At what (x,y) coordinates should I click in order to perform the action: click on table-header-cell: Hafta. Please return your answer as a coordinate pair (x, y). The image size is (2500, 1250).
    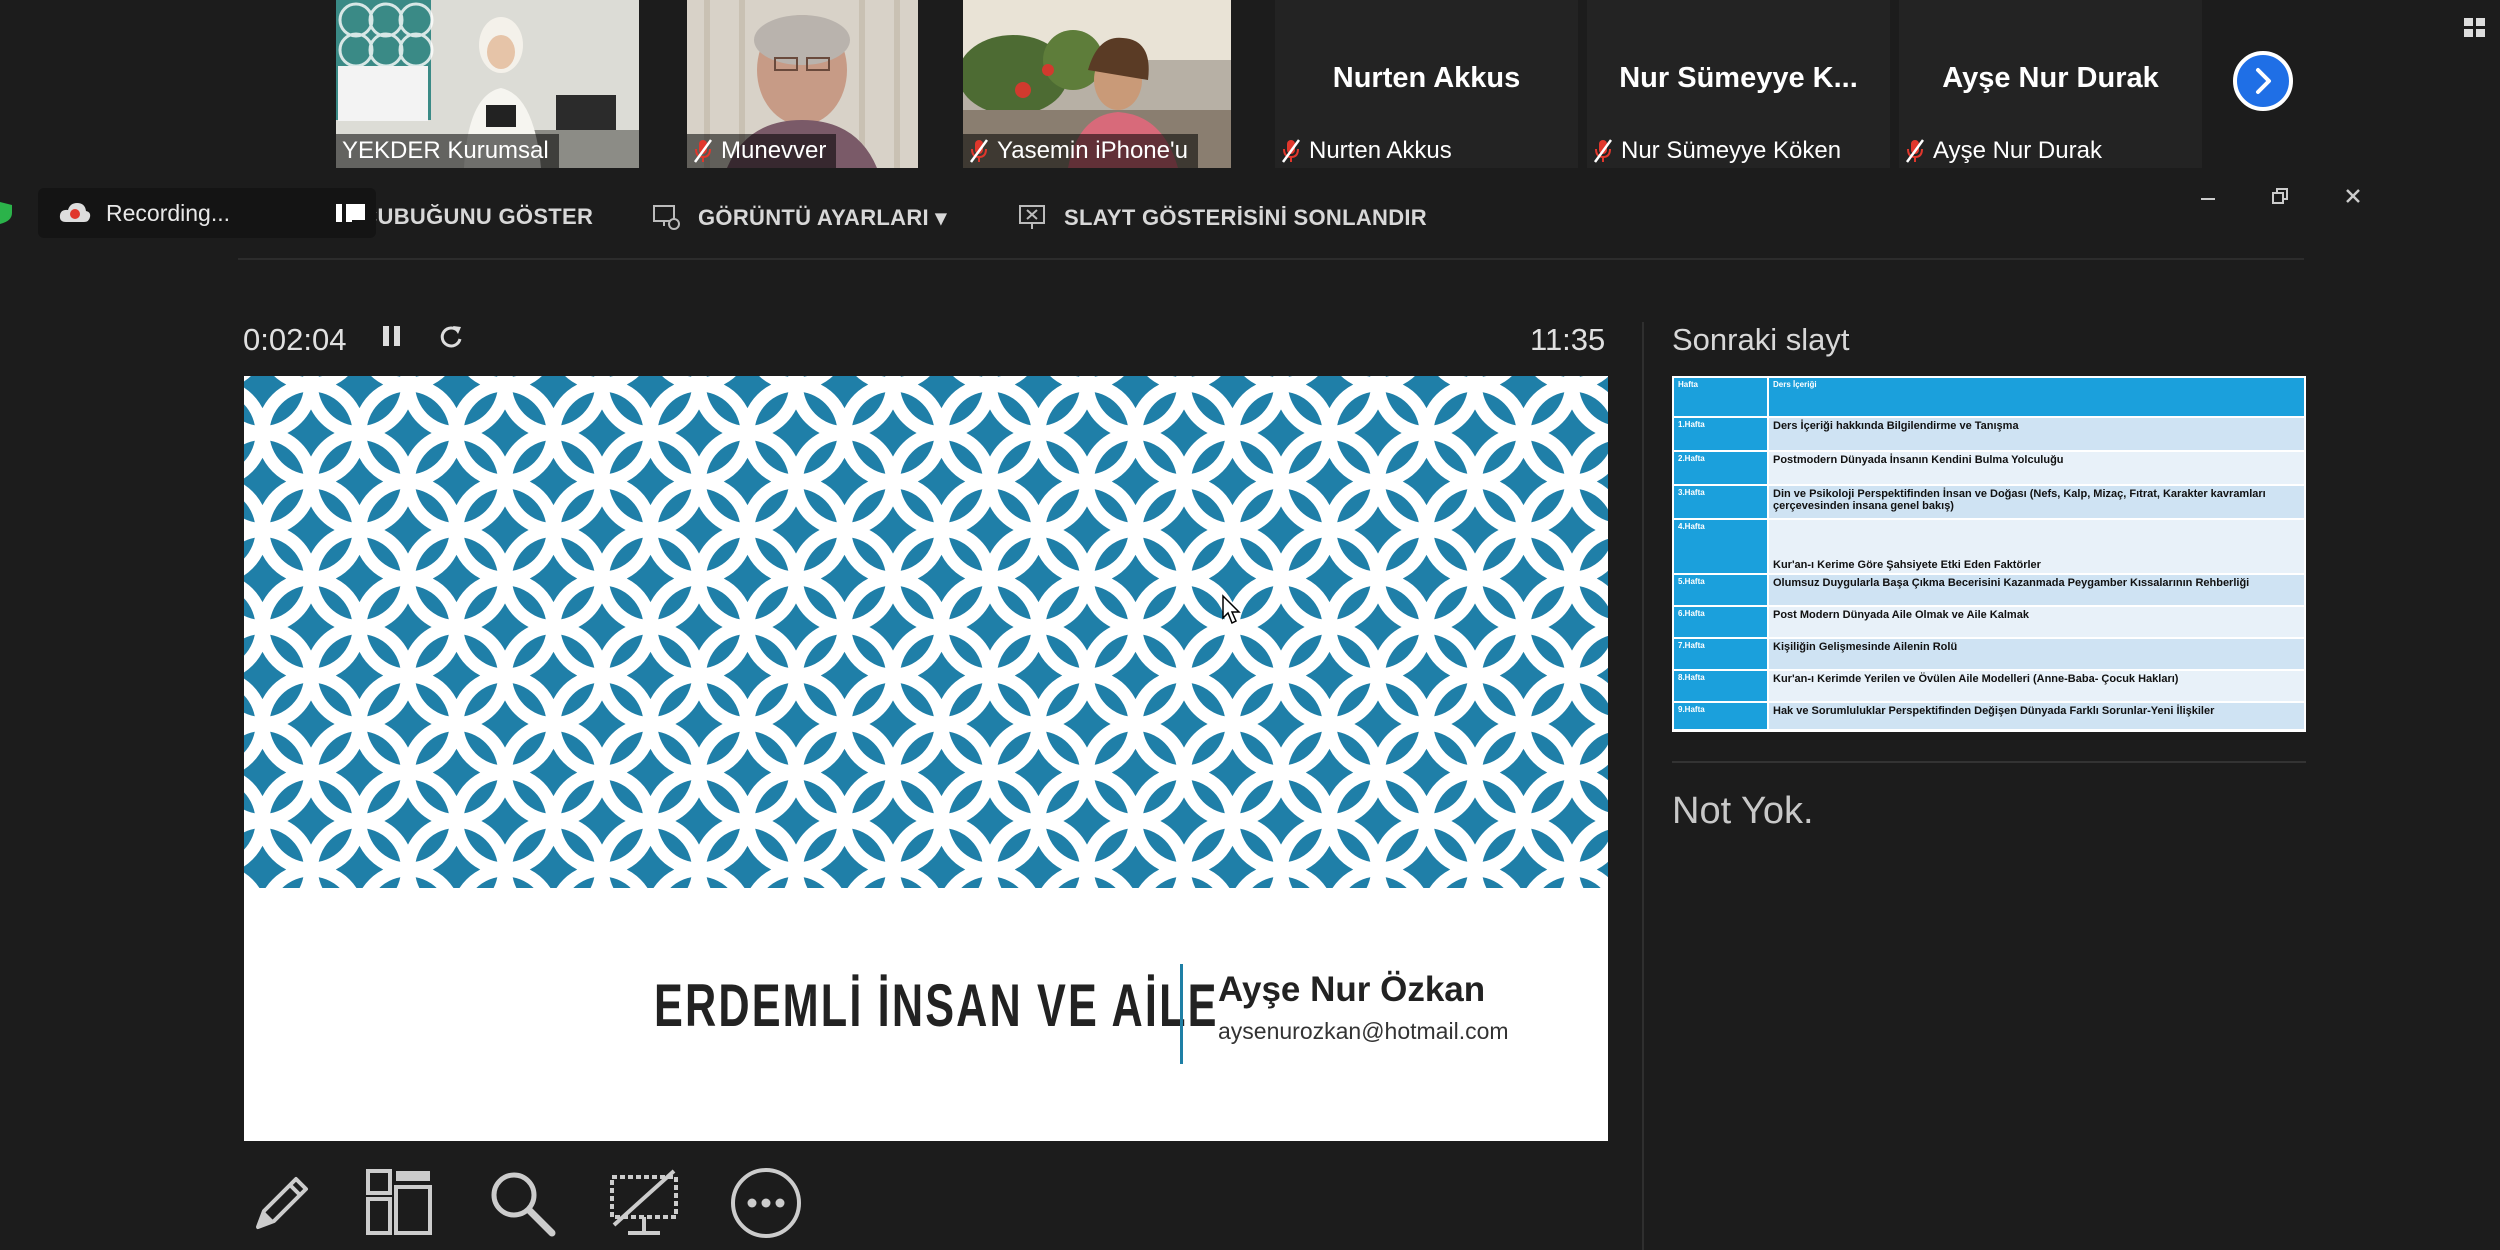
    Looking at the image, I should click on (1720, 397).